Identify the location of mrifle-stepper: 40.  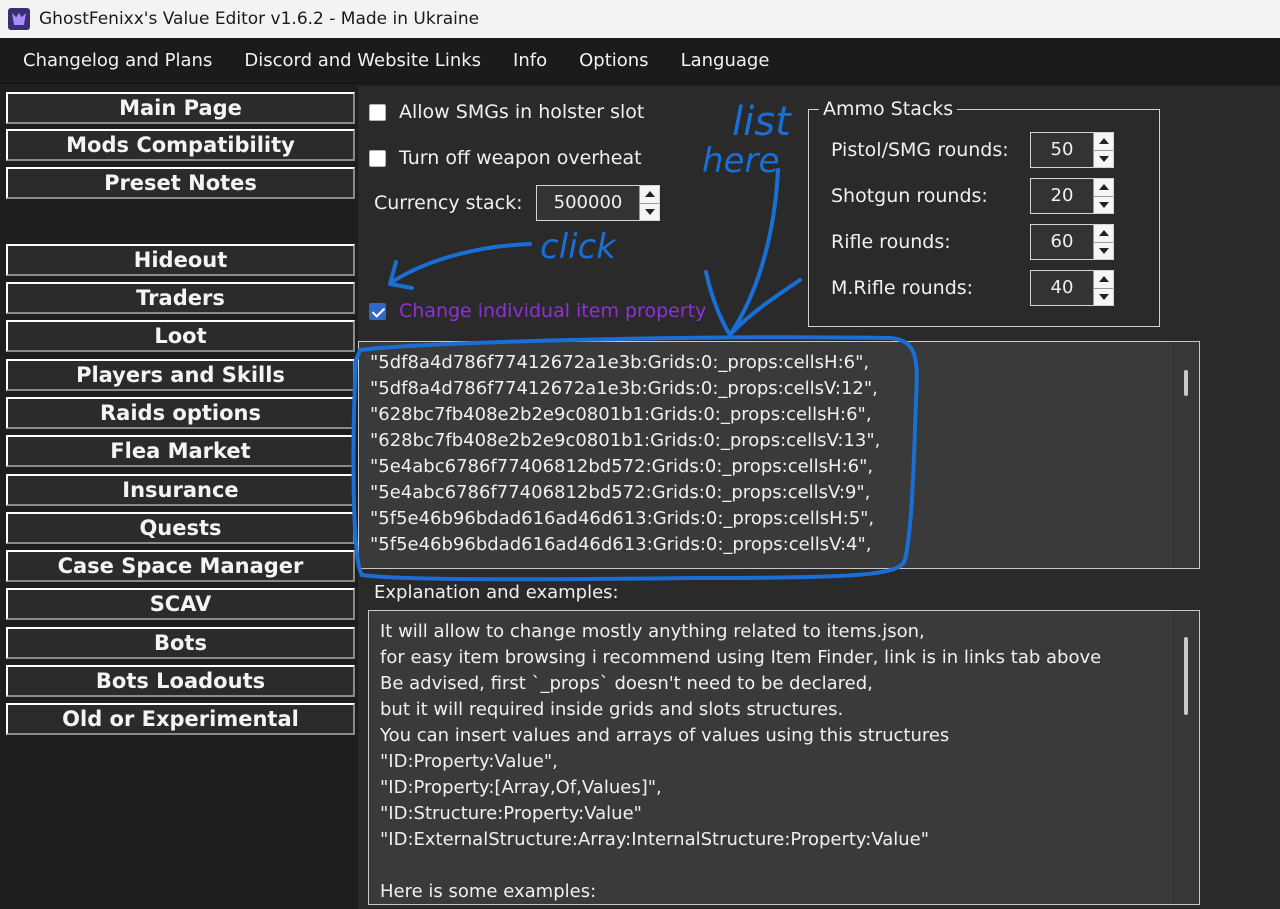
(1072, 288).